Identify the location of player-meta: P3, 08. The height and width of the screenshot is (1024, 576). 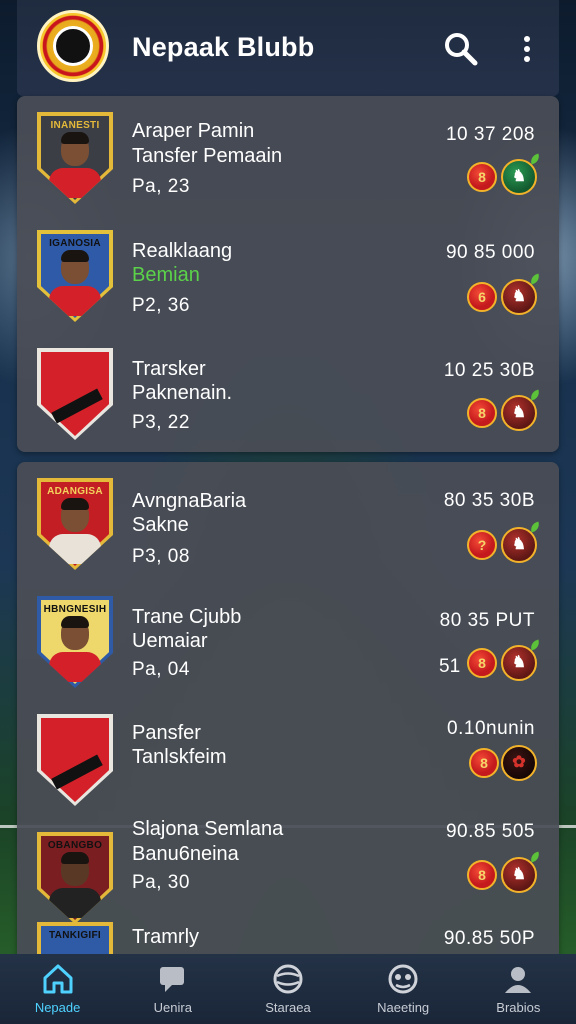
(161, 556).